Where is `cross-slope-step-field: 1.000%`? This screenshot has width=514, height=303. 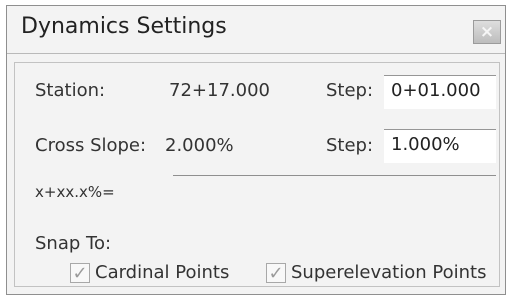
cross-slope-step-field: 1.000% is located at coordinates (440, 146).